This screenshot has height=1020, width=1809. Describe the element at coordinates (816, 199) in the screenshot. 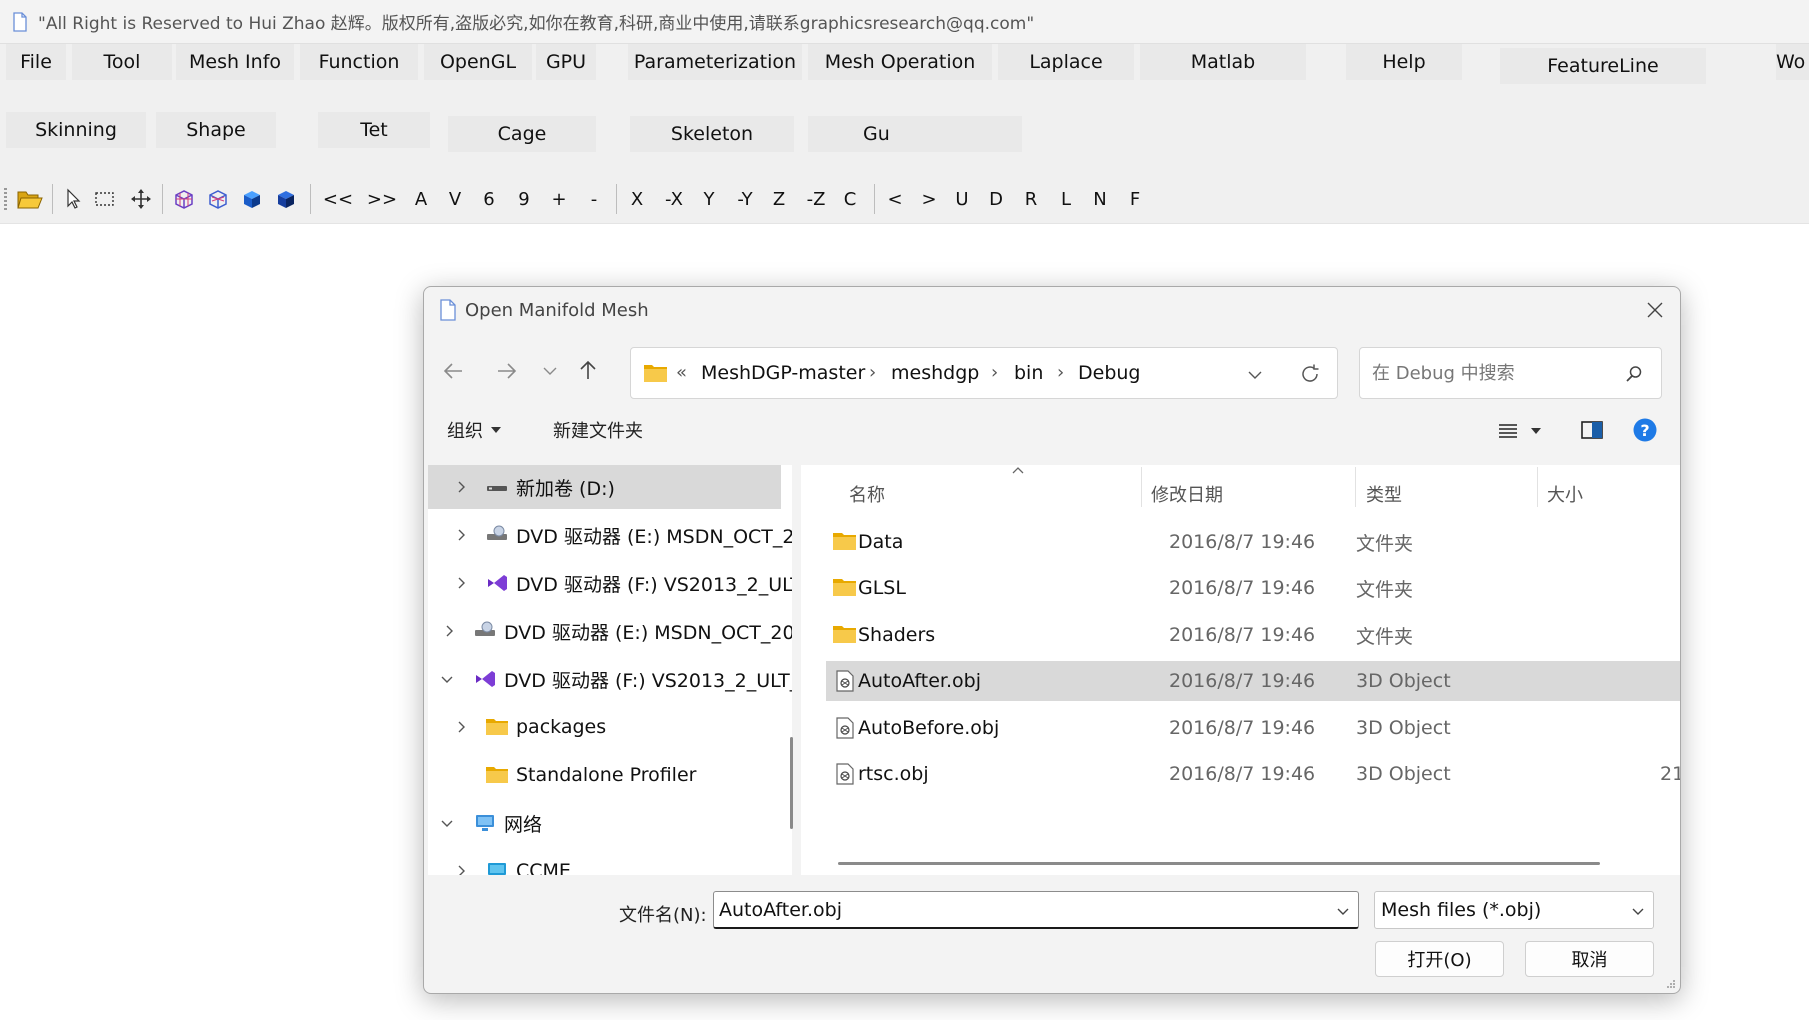

I see `toolbar-neg-z-button: -Z` at that location.